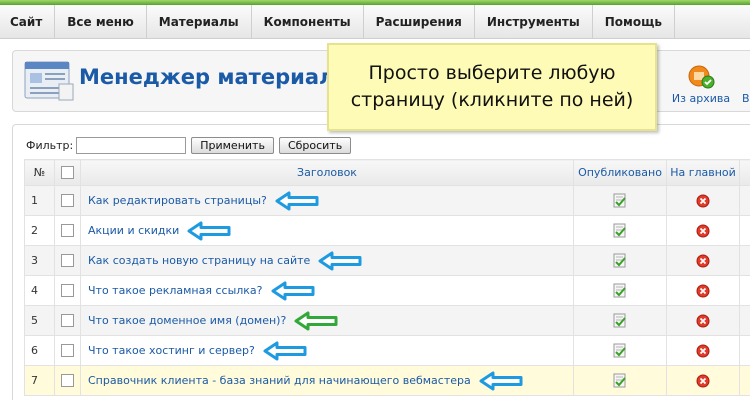 The height and width of the screenshot is (400, 750). I want to click on menu-item-tools: Инструменты, so click(534, 21).